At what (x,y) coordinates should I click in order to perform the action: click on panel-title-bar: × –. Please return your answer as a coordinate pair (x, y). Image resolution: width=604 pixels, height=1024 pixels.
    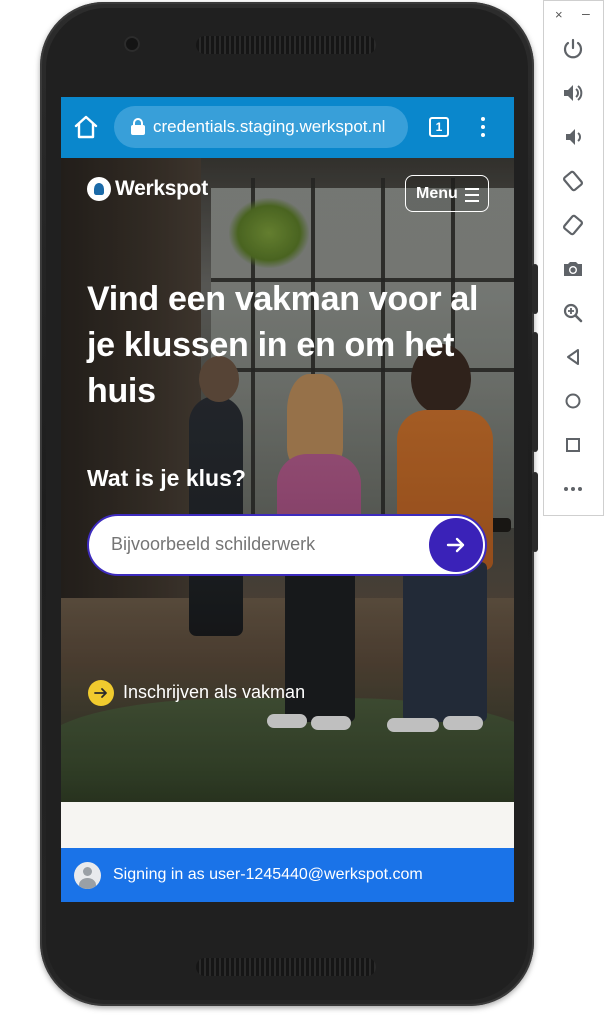
    Looking at the image, I should click on (573, 15).